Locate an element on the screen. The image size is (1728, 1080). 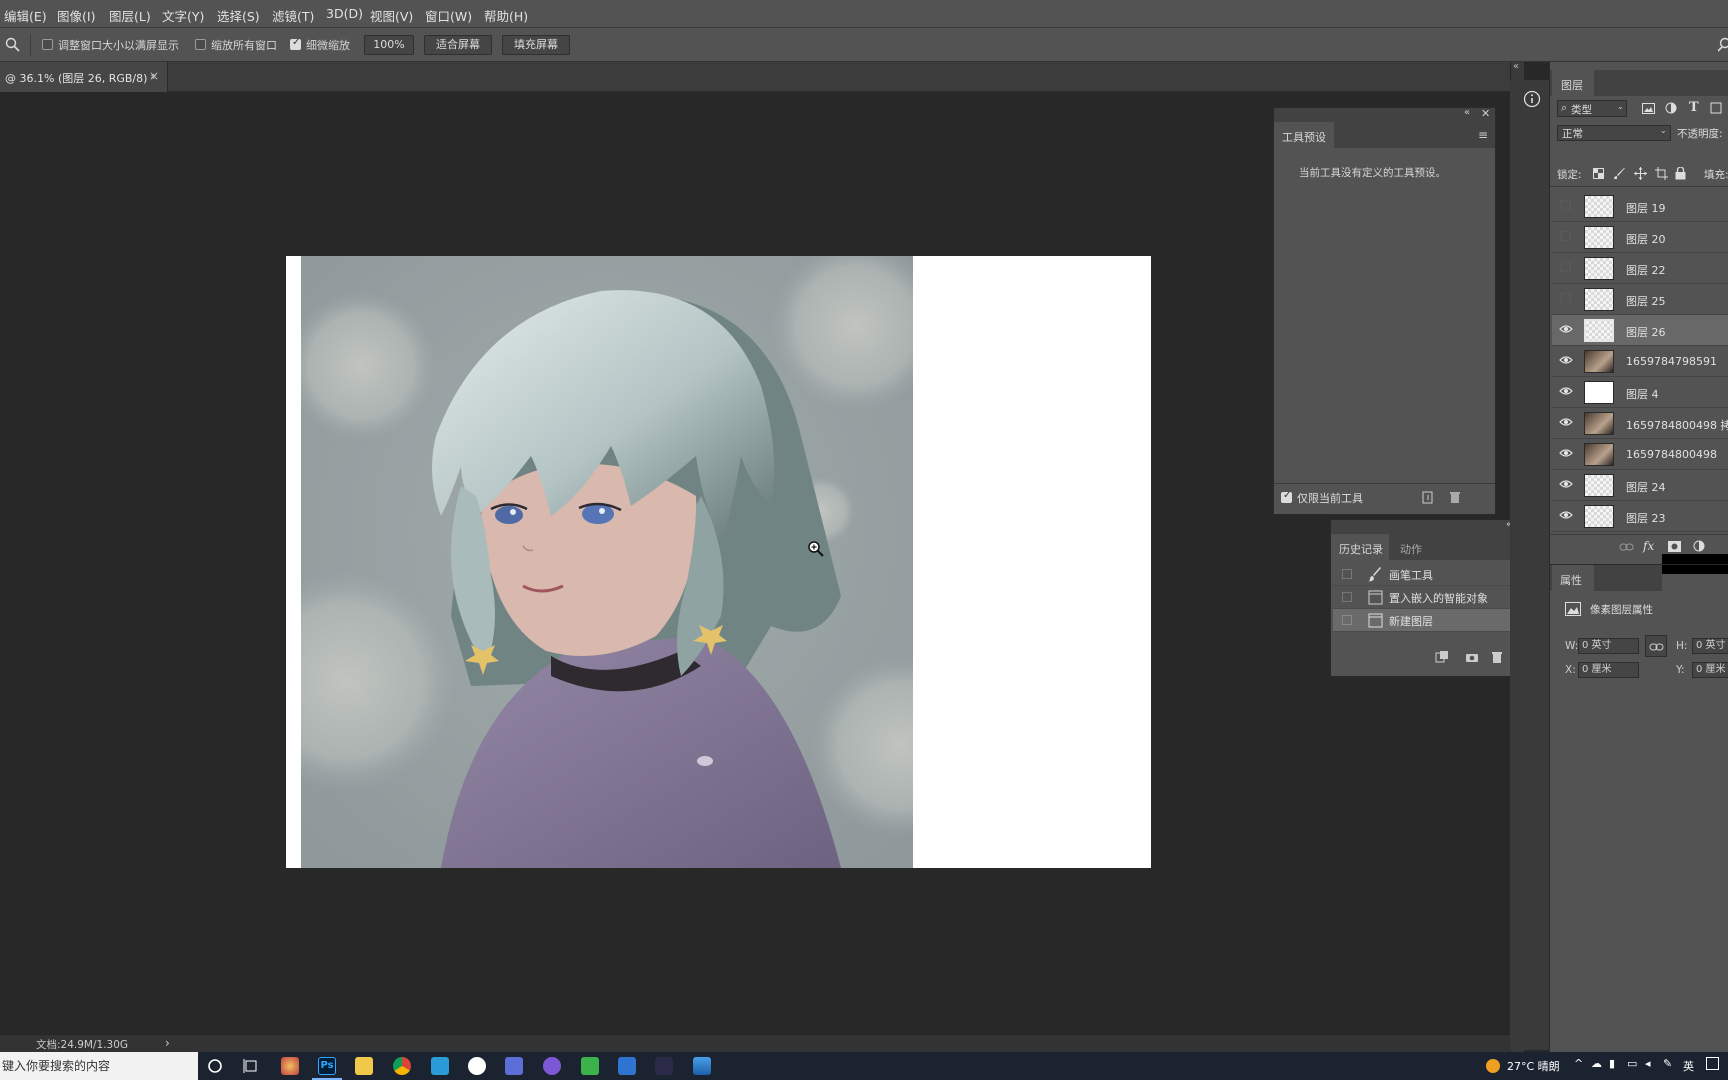
zoom-100-button: 100% is located at coordinates (389, 45).